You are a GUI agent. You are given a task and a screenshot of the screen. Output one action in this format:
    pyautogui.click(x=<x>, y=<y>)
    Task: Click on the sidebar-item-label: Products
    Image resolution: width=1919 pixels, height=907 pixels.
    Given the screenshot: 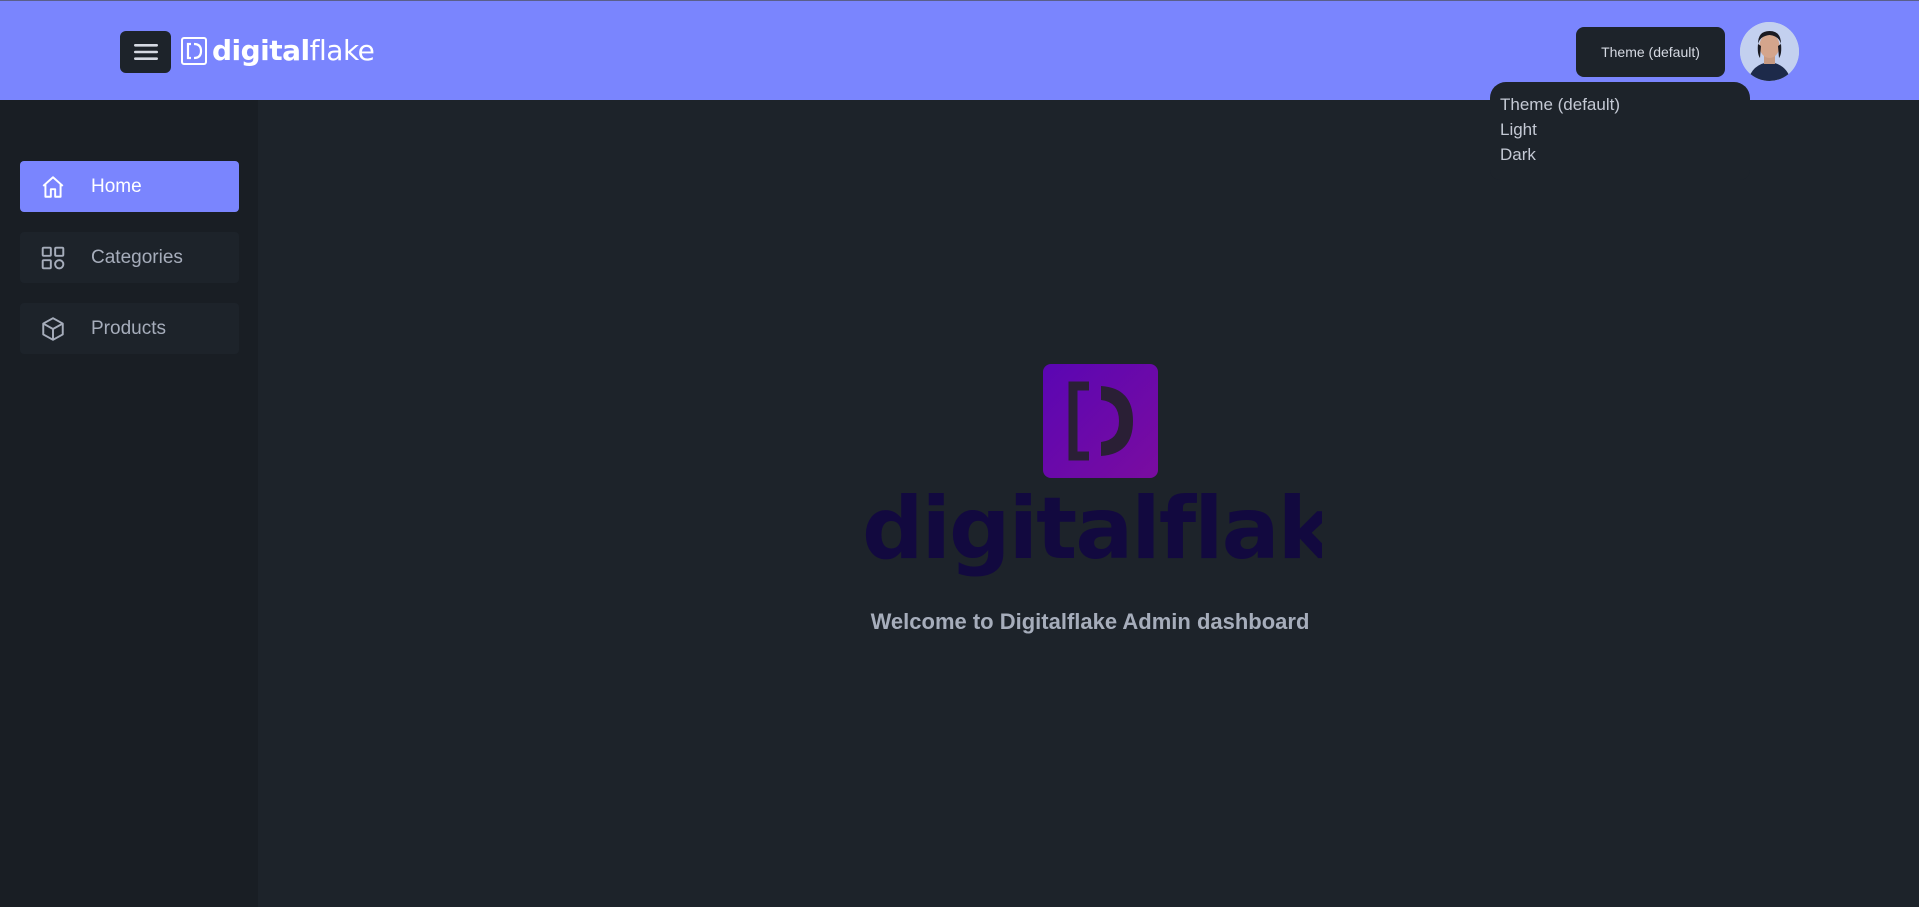 What is the action you would take?
    pyautogui.click(x=128, y=328)
    